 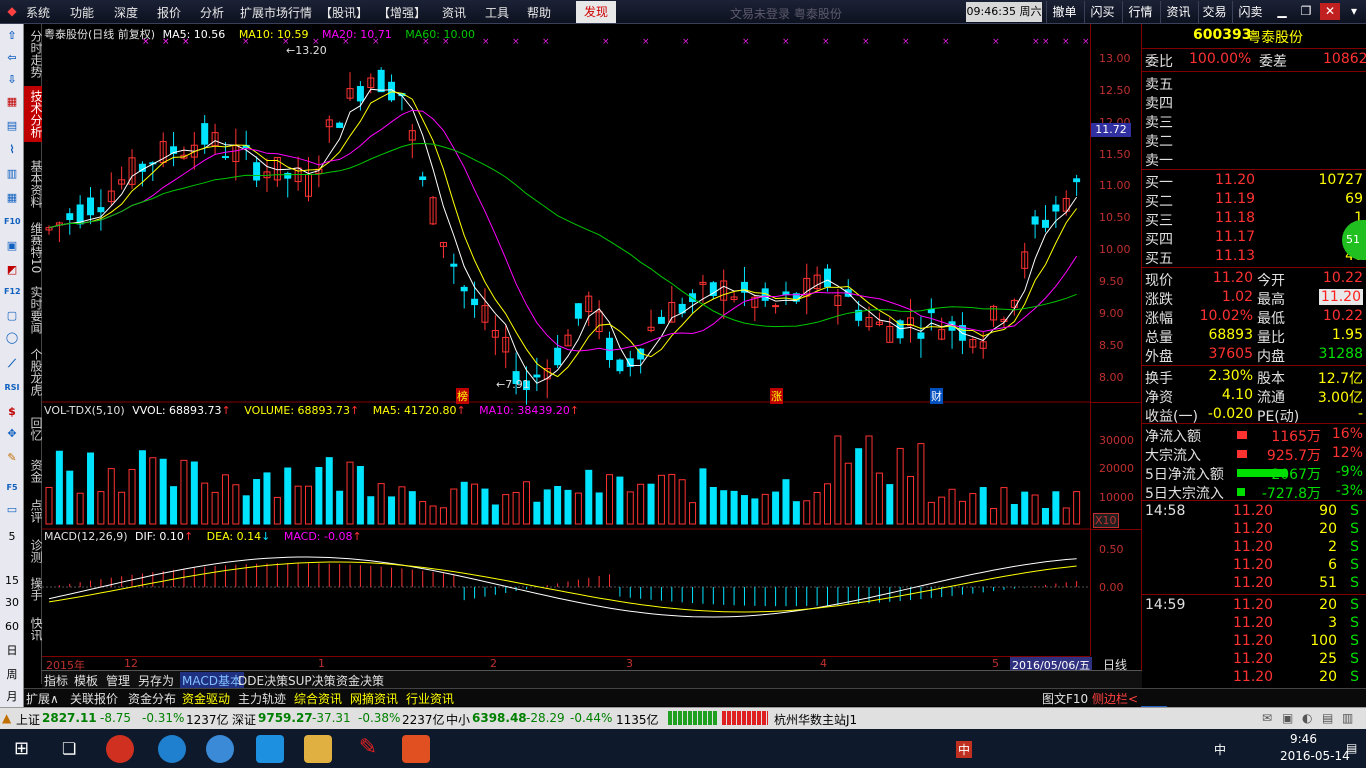 What do you see at coordinates (1255, 200) in the screenshot?
I see `buy-row: 买二 11.19 69` at bounding box center [1255, 200].